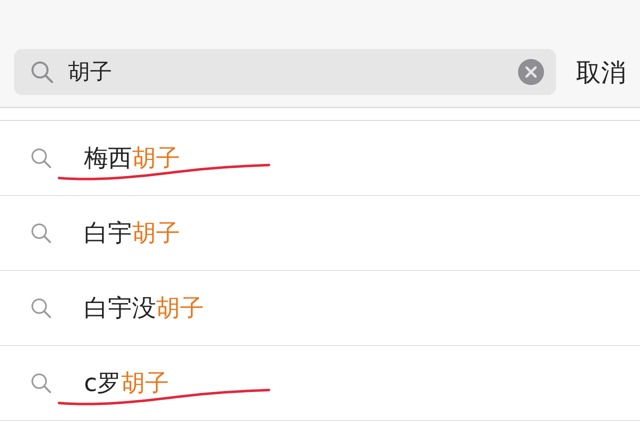 Image resolution: width=640 pixels, height=423 pixels. I want to click on suggestion-text: 白宇没胡子, so click(144, 308).